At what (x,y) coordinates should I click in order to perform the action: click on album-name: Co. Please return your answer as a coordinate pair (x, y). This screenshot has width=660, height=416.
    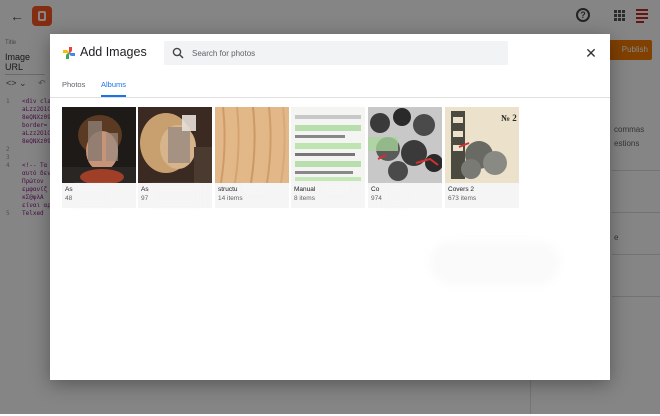
    Looking at the image, I should click on (375, 189).